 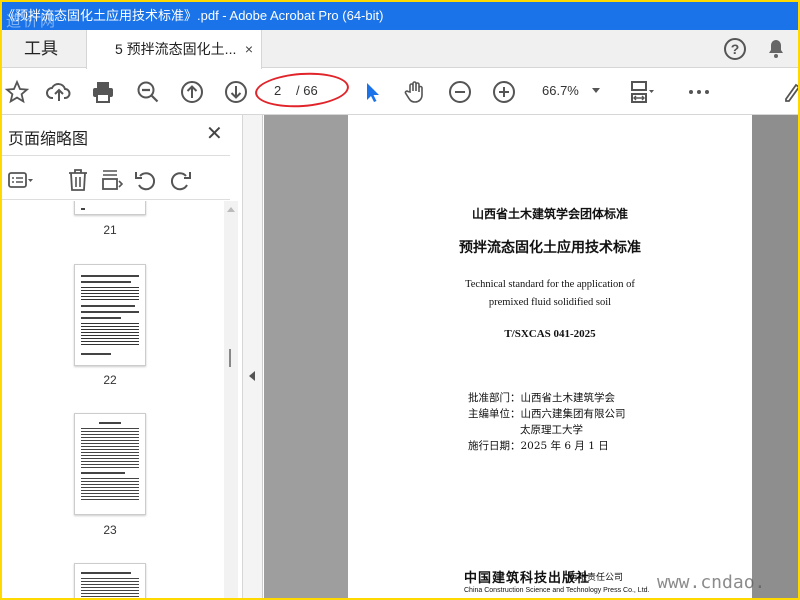 I want to click on standard-code: T/SXCAS 041-2025, so click(x=550, y=334).